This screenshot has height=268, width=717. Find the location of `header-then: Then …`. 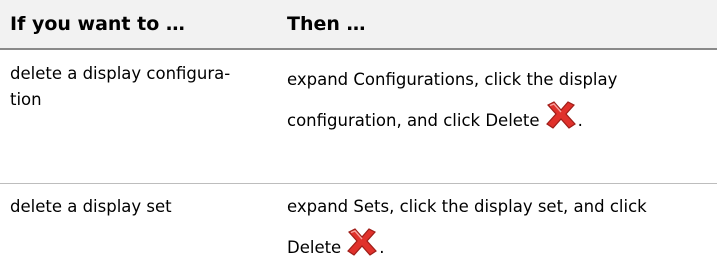

header-then: Then … is located at coordinates (326, 24).